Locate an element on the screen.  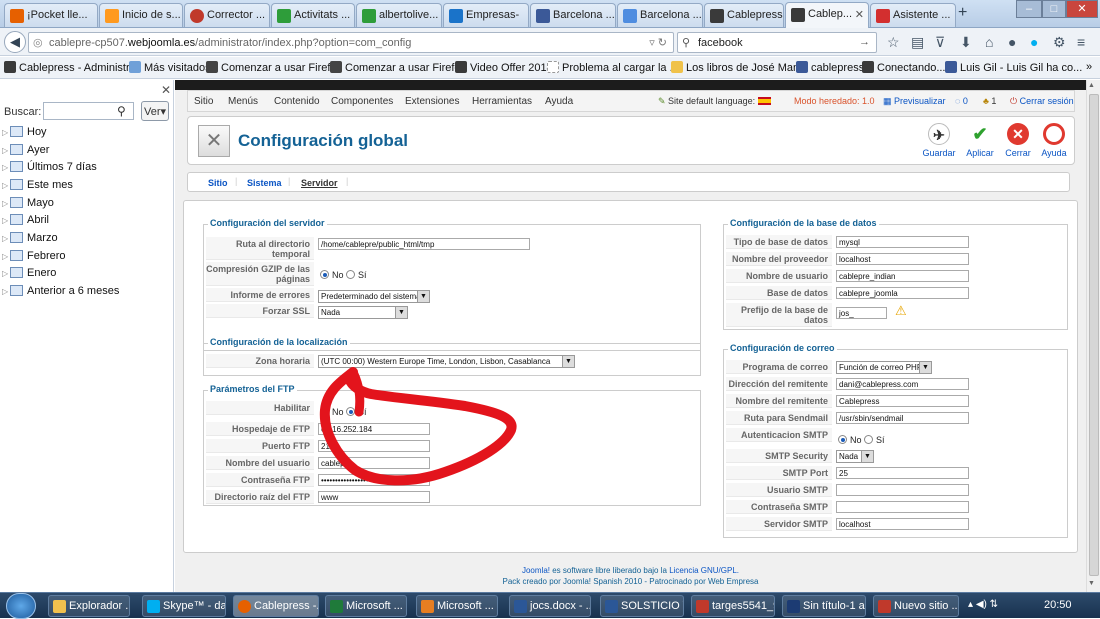
history-item: ▷ Últimos 7 días is located at coordinates (49, 169).